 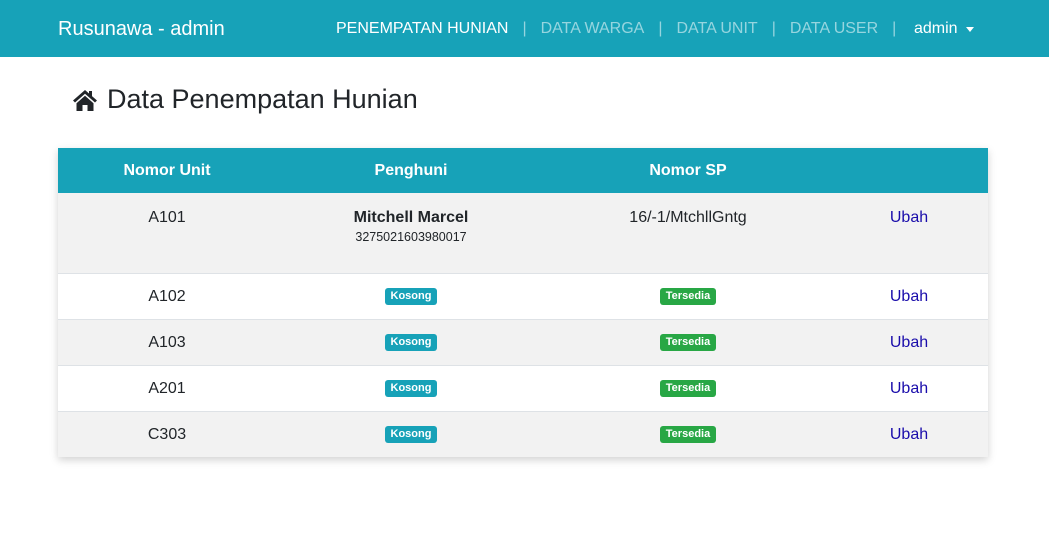 What do you see at coordinates (167, 217) in the screenshot?
I see `unit-number: A101` at bounding box center [167, 217].